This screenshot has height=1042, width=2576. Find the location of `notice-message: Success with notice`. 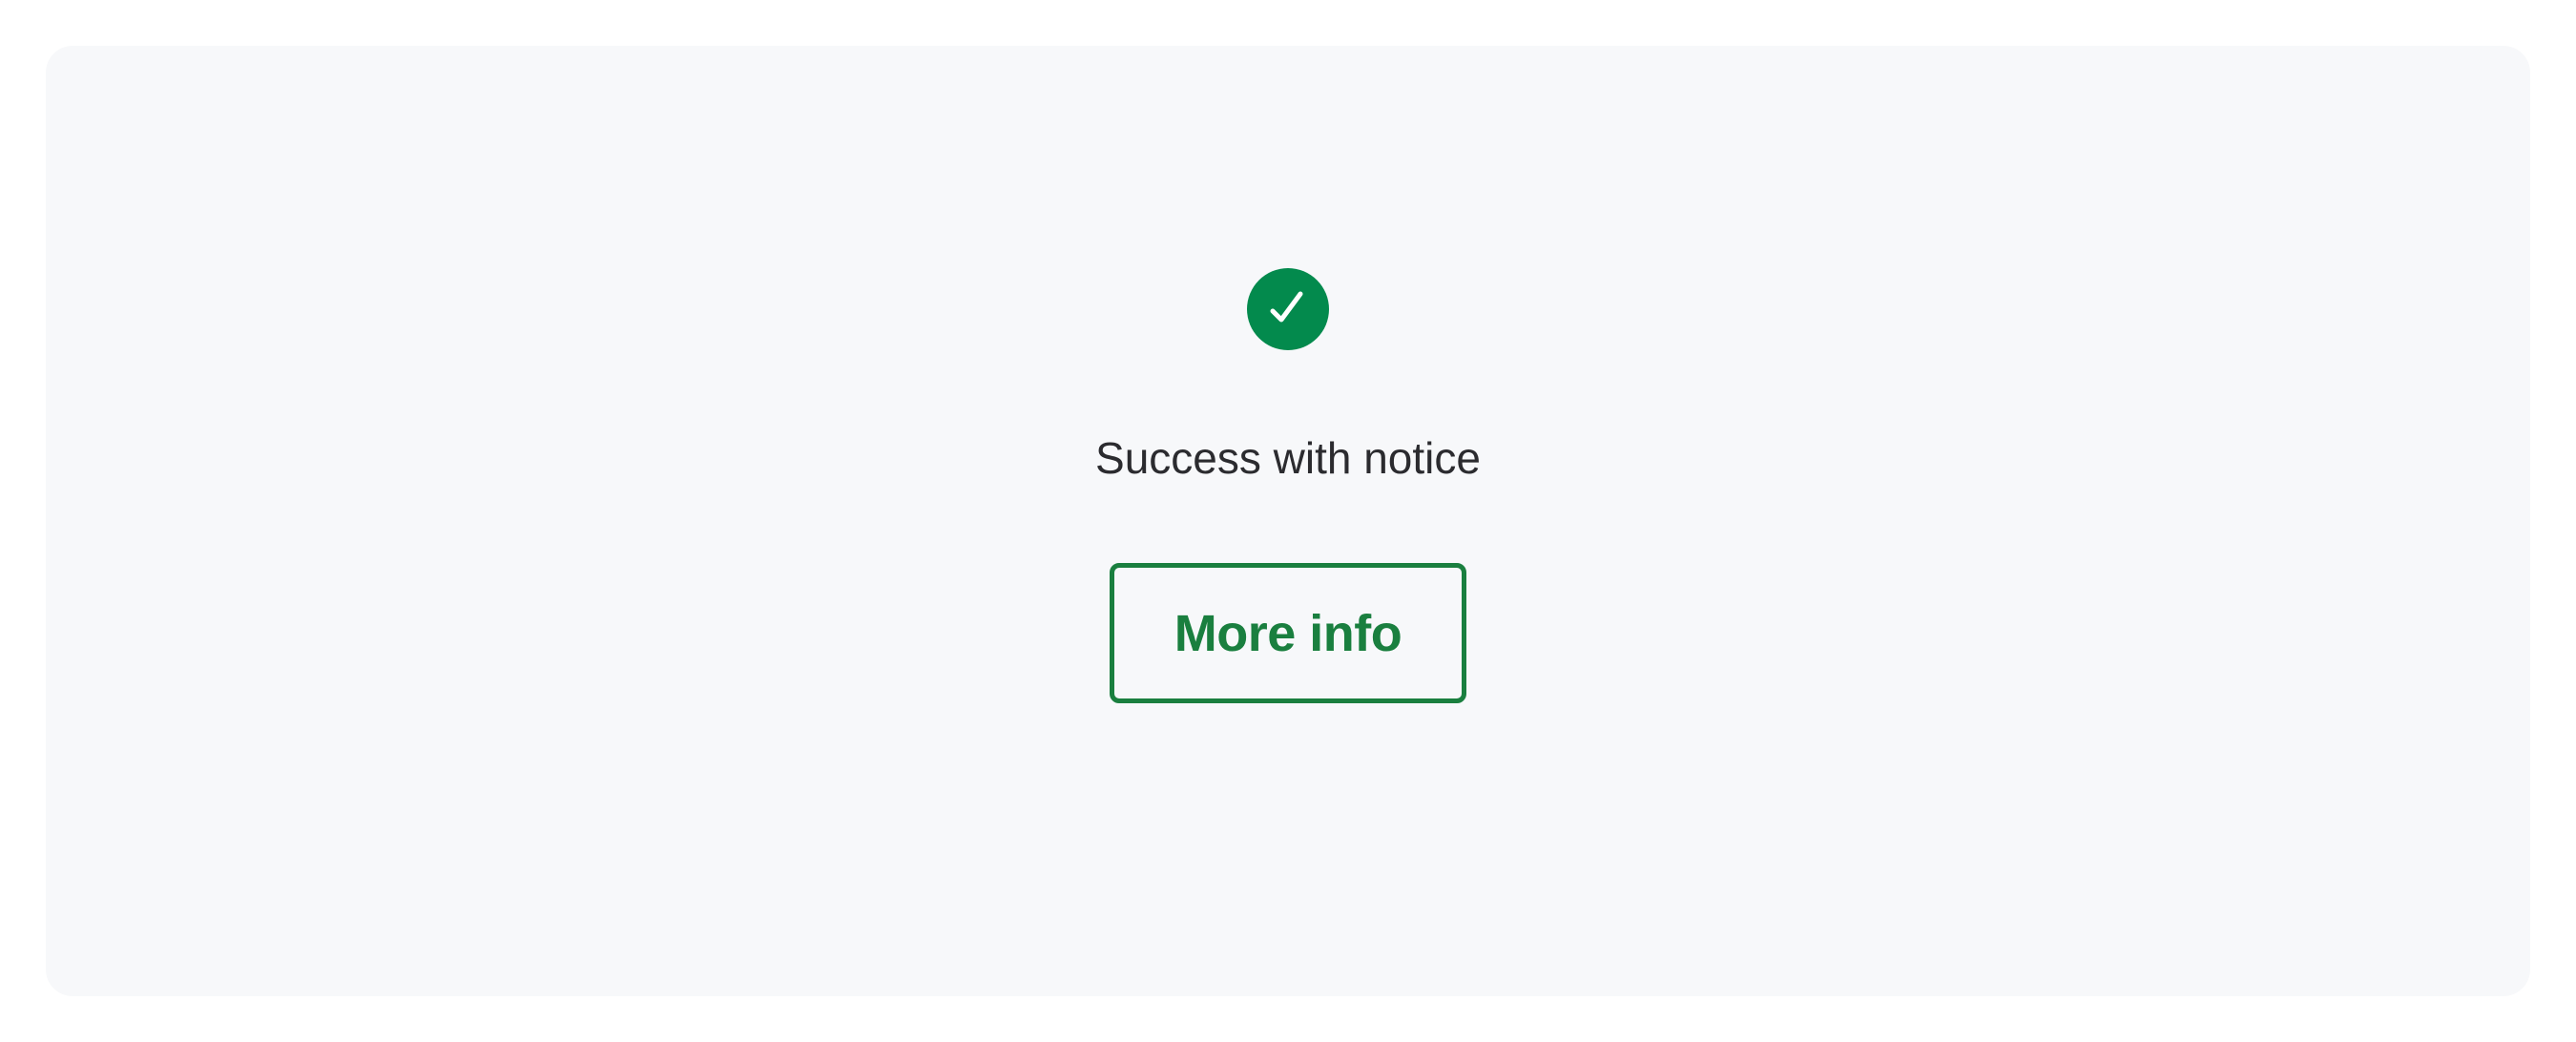

notice-message: Success with notice is located at coordinates (1288, 458).